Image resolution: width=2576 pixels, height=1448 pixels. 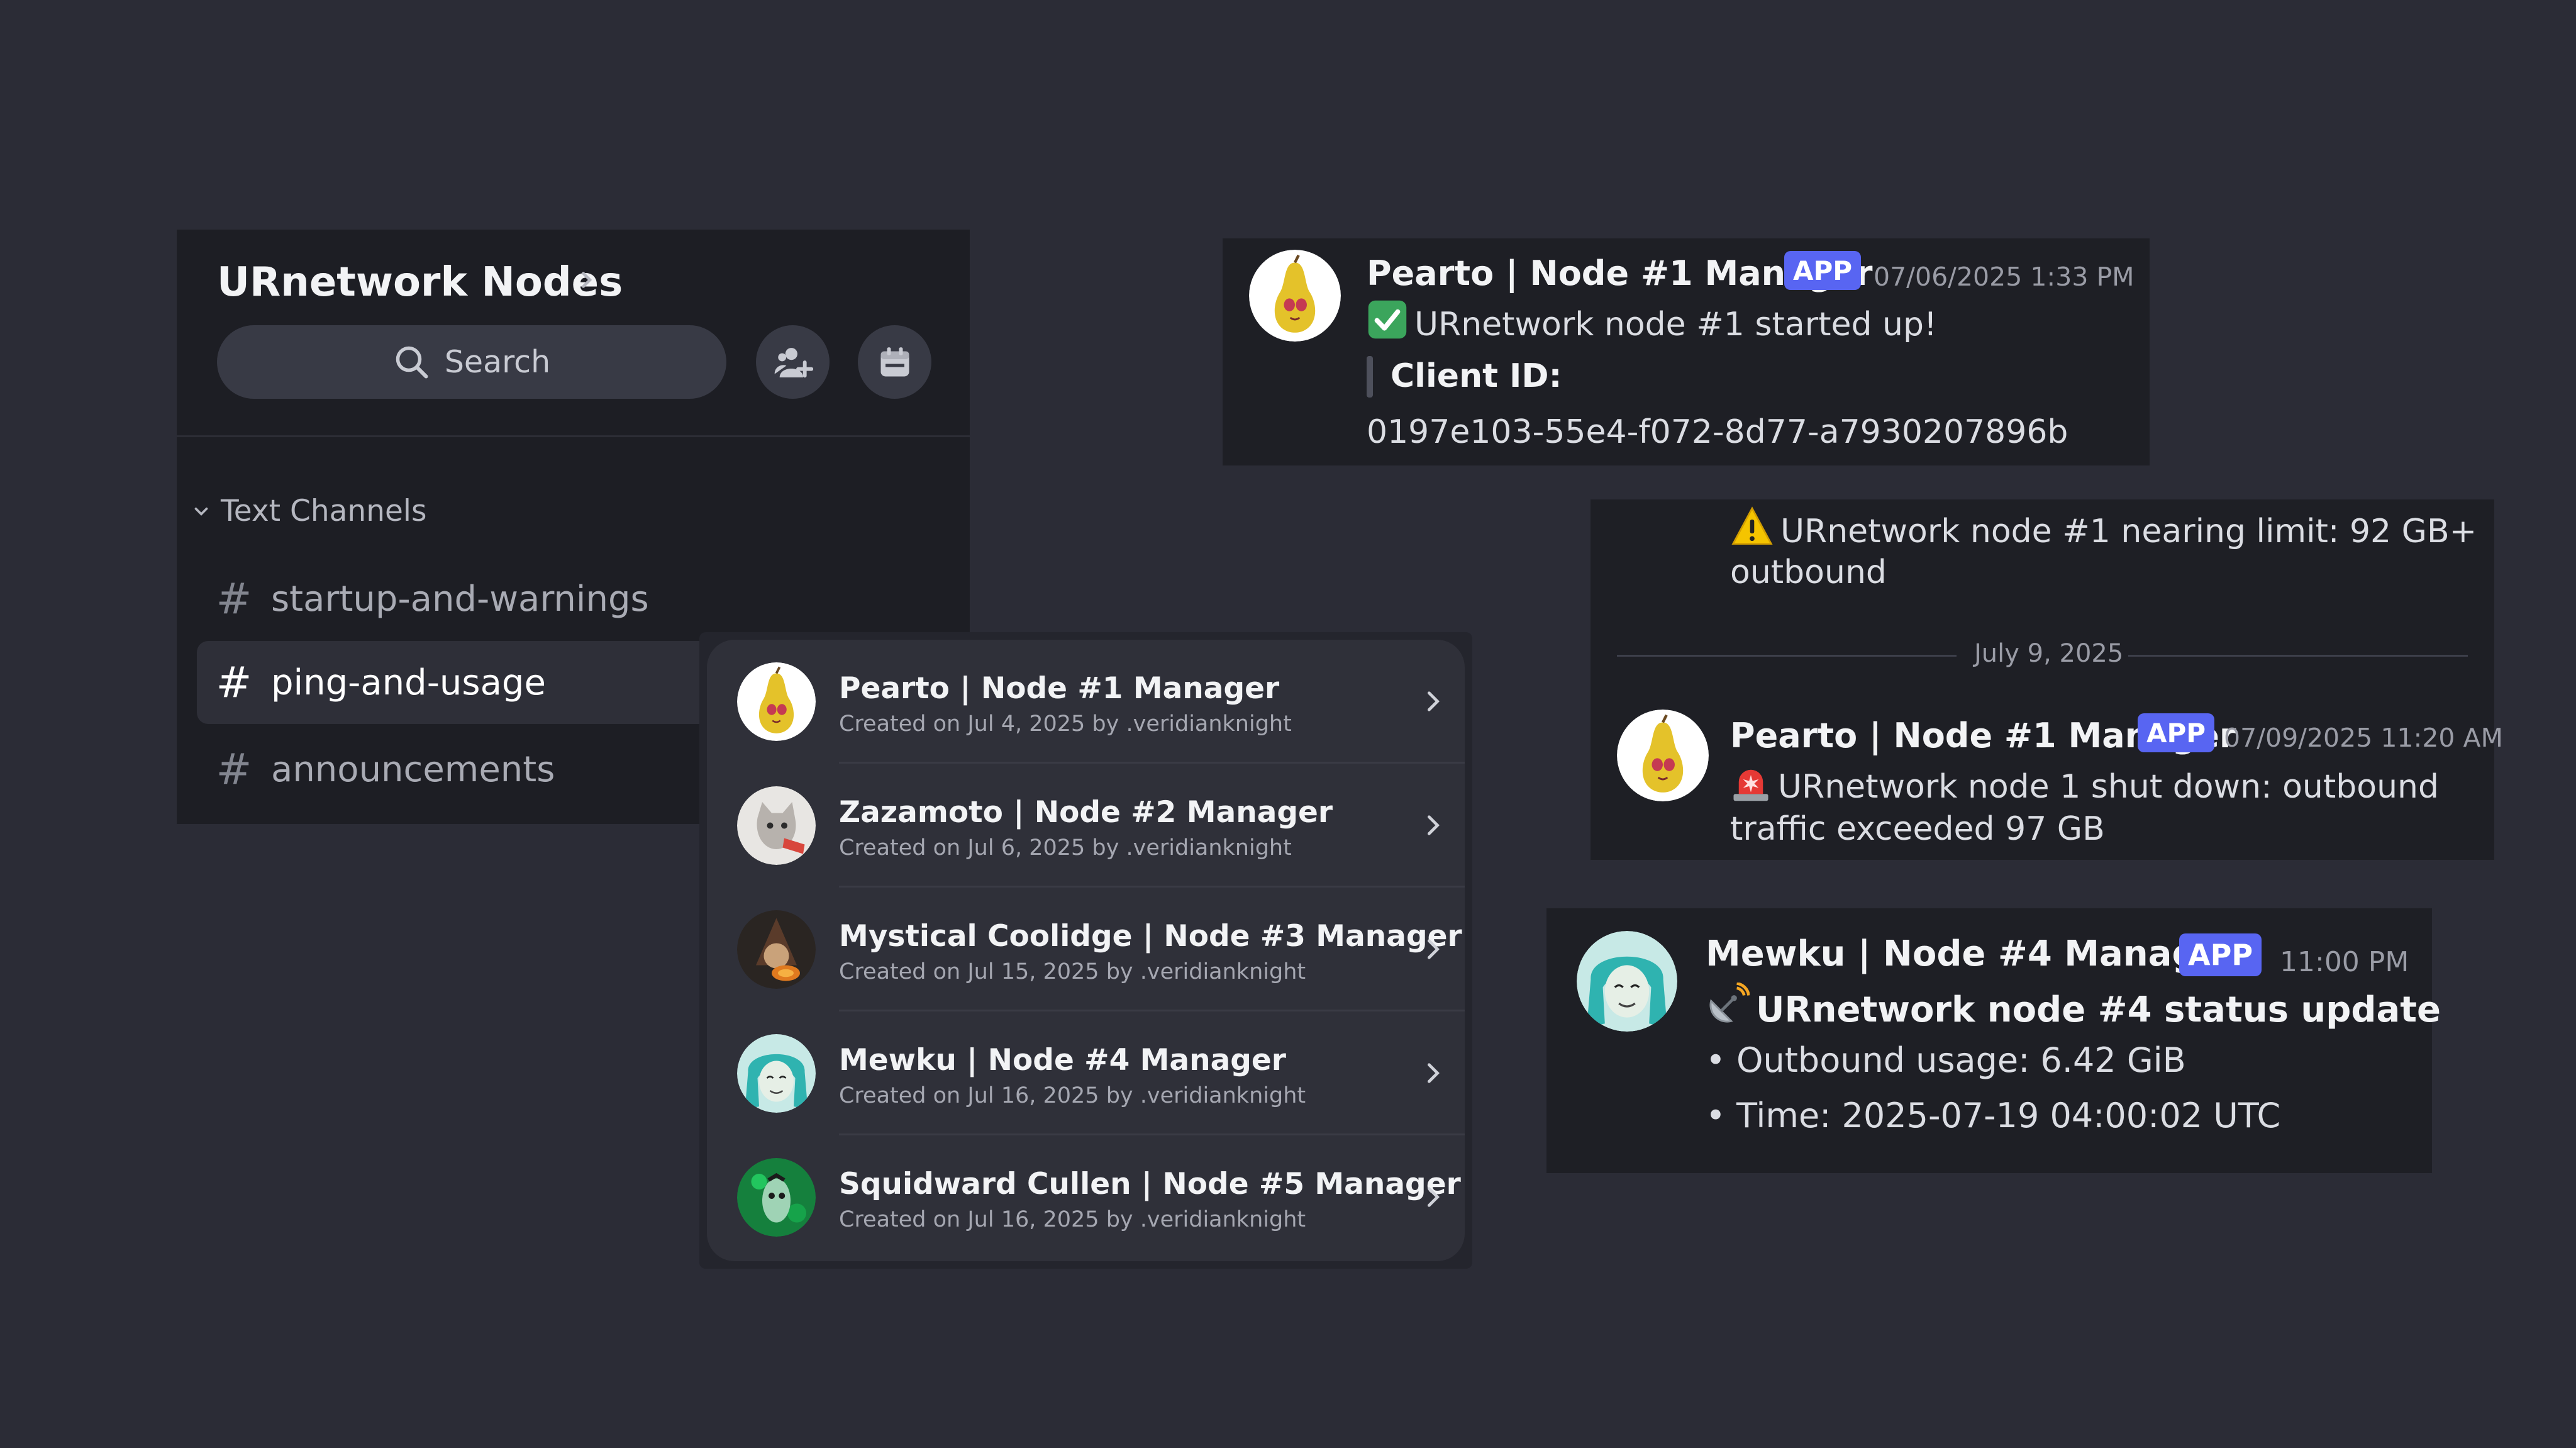 I want to click on sidebar-divider, so click(x=573, y=436).